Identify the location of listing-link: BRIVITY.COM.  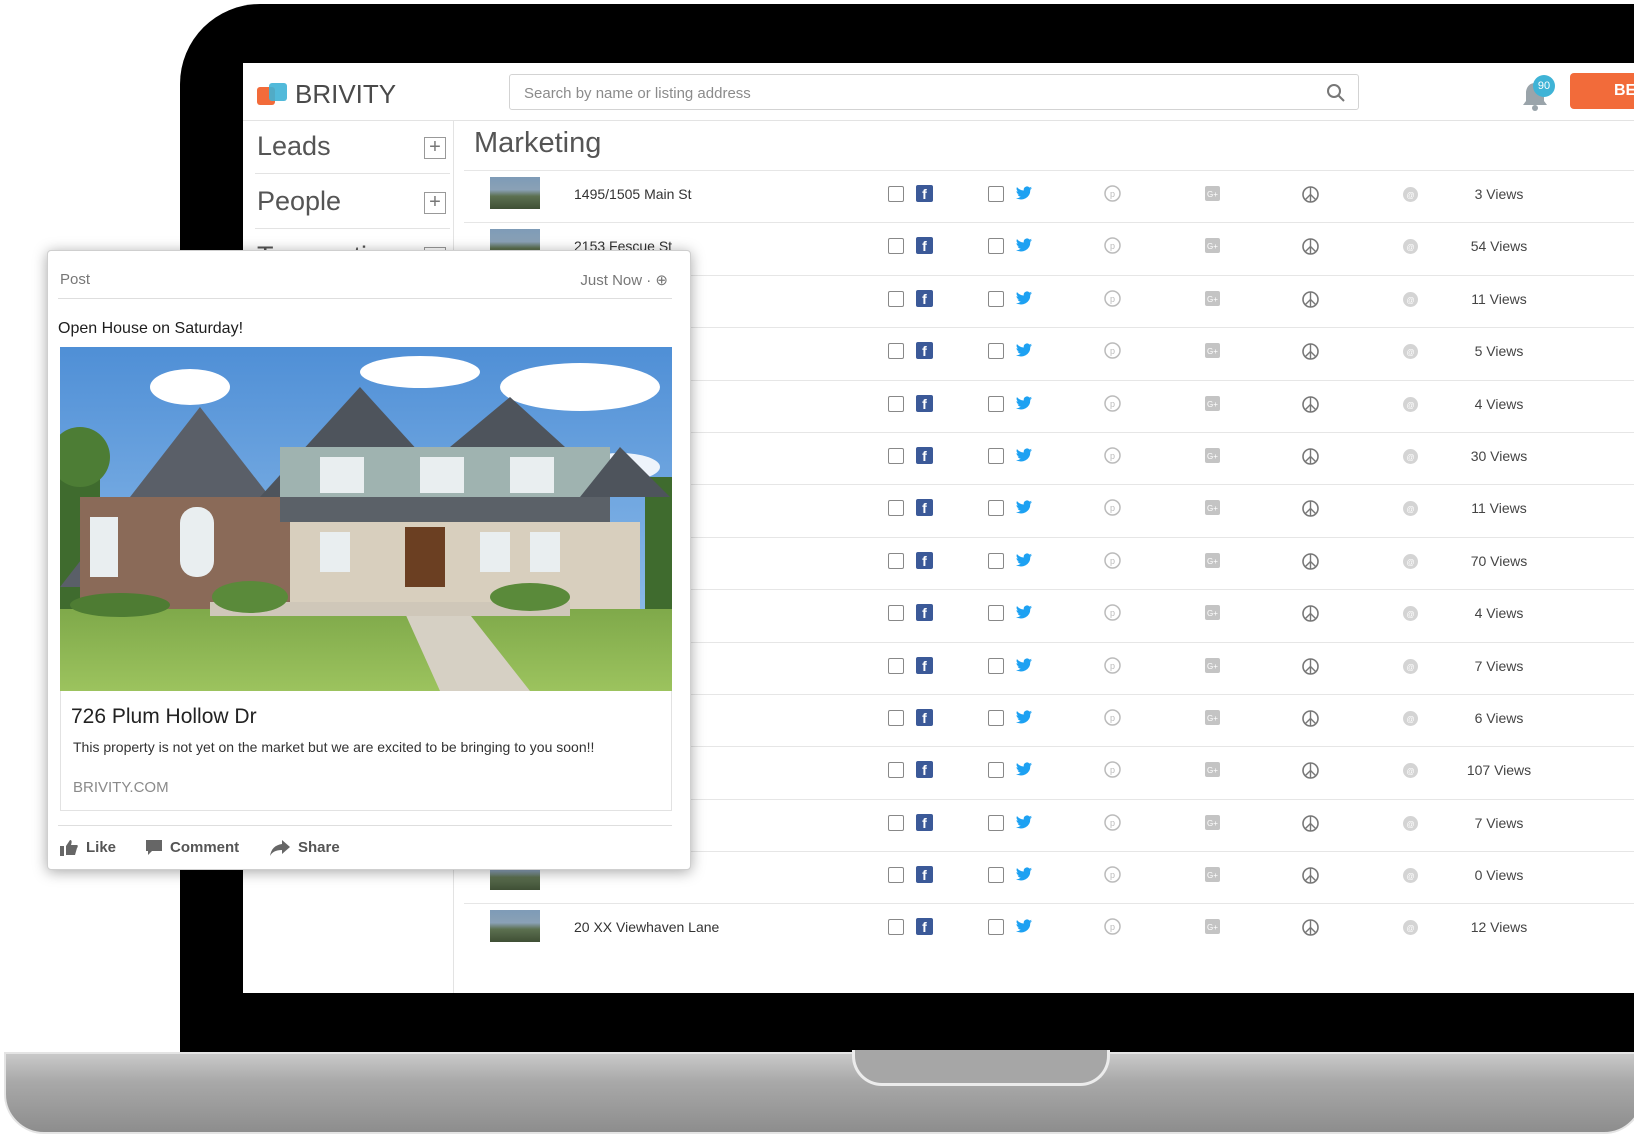
(121, 787).